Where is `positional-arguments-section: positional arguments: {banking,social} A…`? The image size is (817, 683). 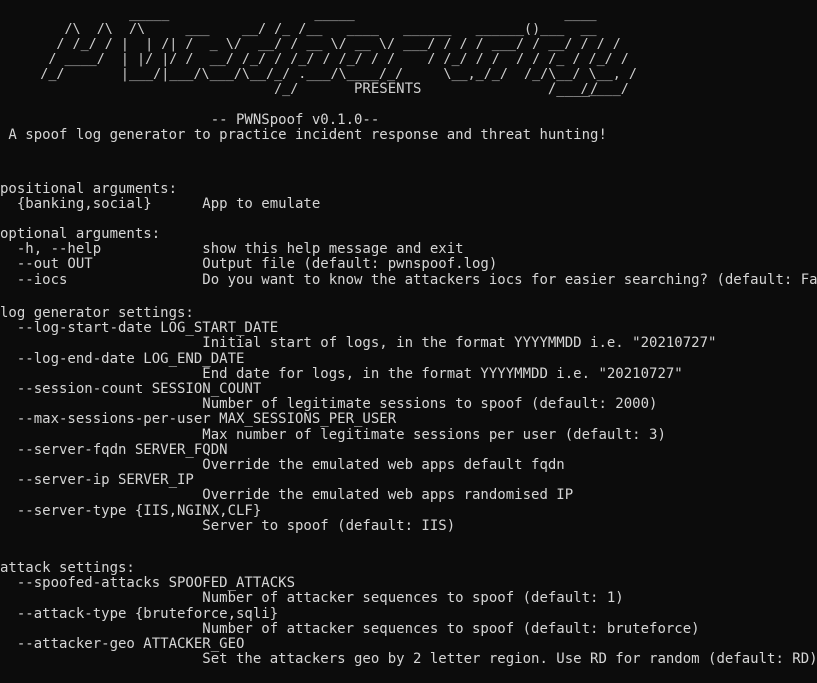 positional-arguments-section: positional arguments: {banking,social} A… is located at coordinates (160, 197).